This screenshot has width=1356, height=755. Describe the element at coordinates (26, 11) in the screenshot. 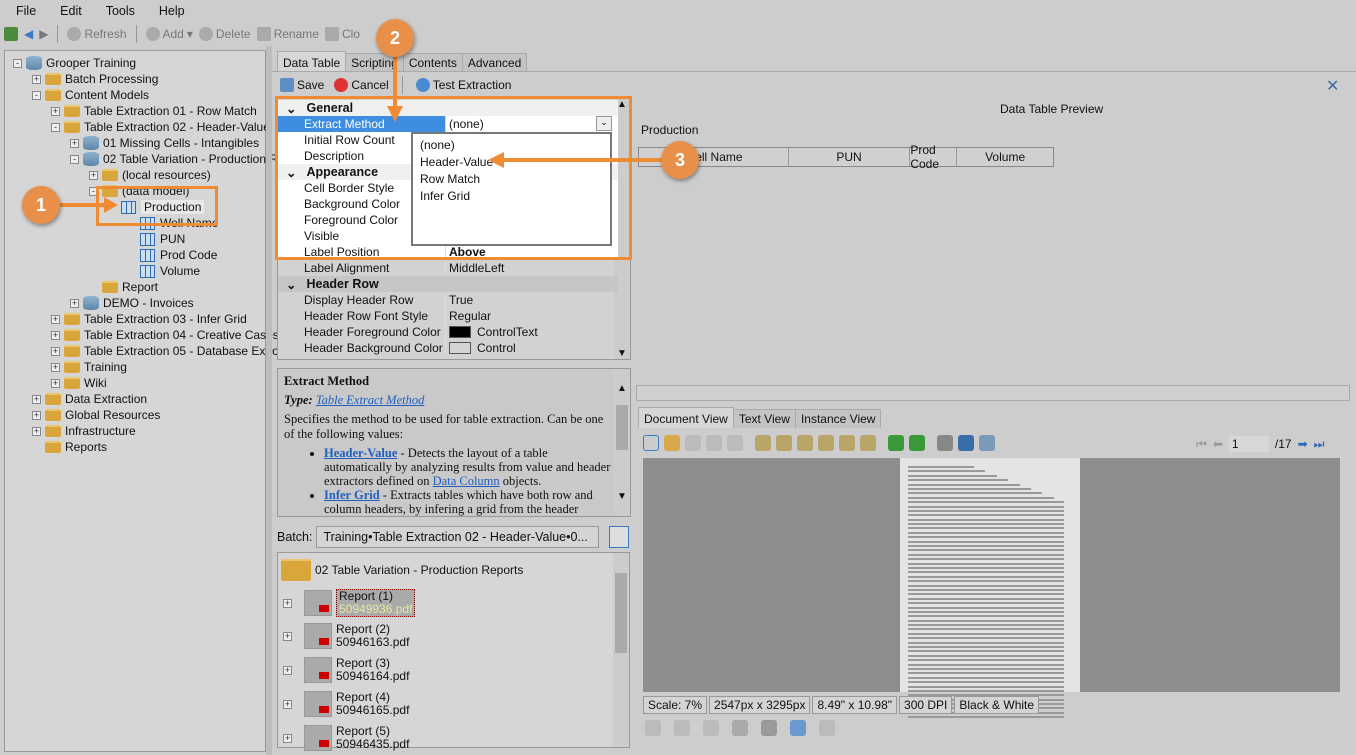

I see `menu-file: File` at that location.